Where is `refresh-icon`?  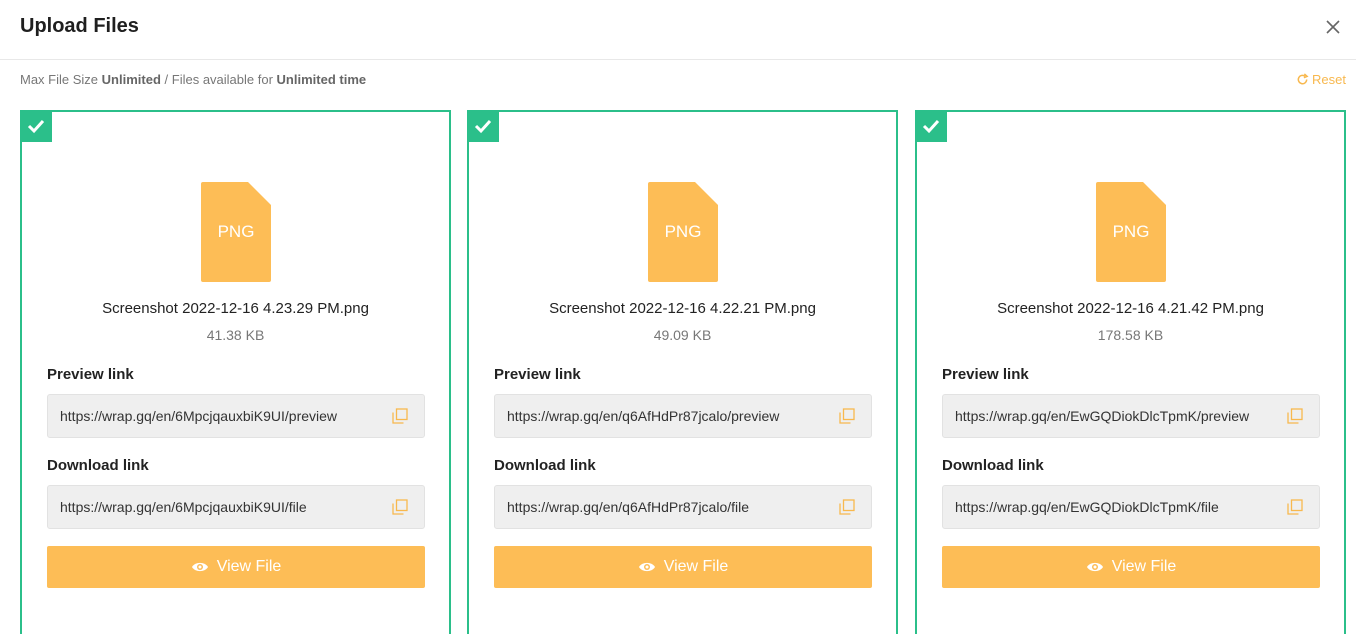 refresh-icon is located at coordinates (1303, 79).